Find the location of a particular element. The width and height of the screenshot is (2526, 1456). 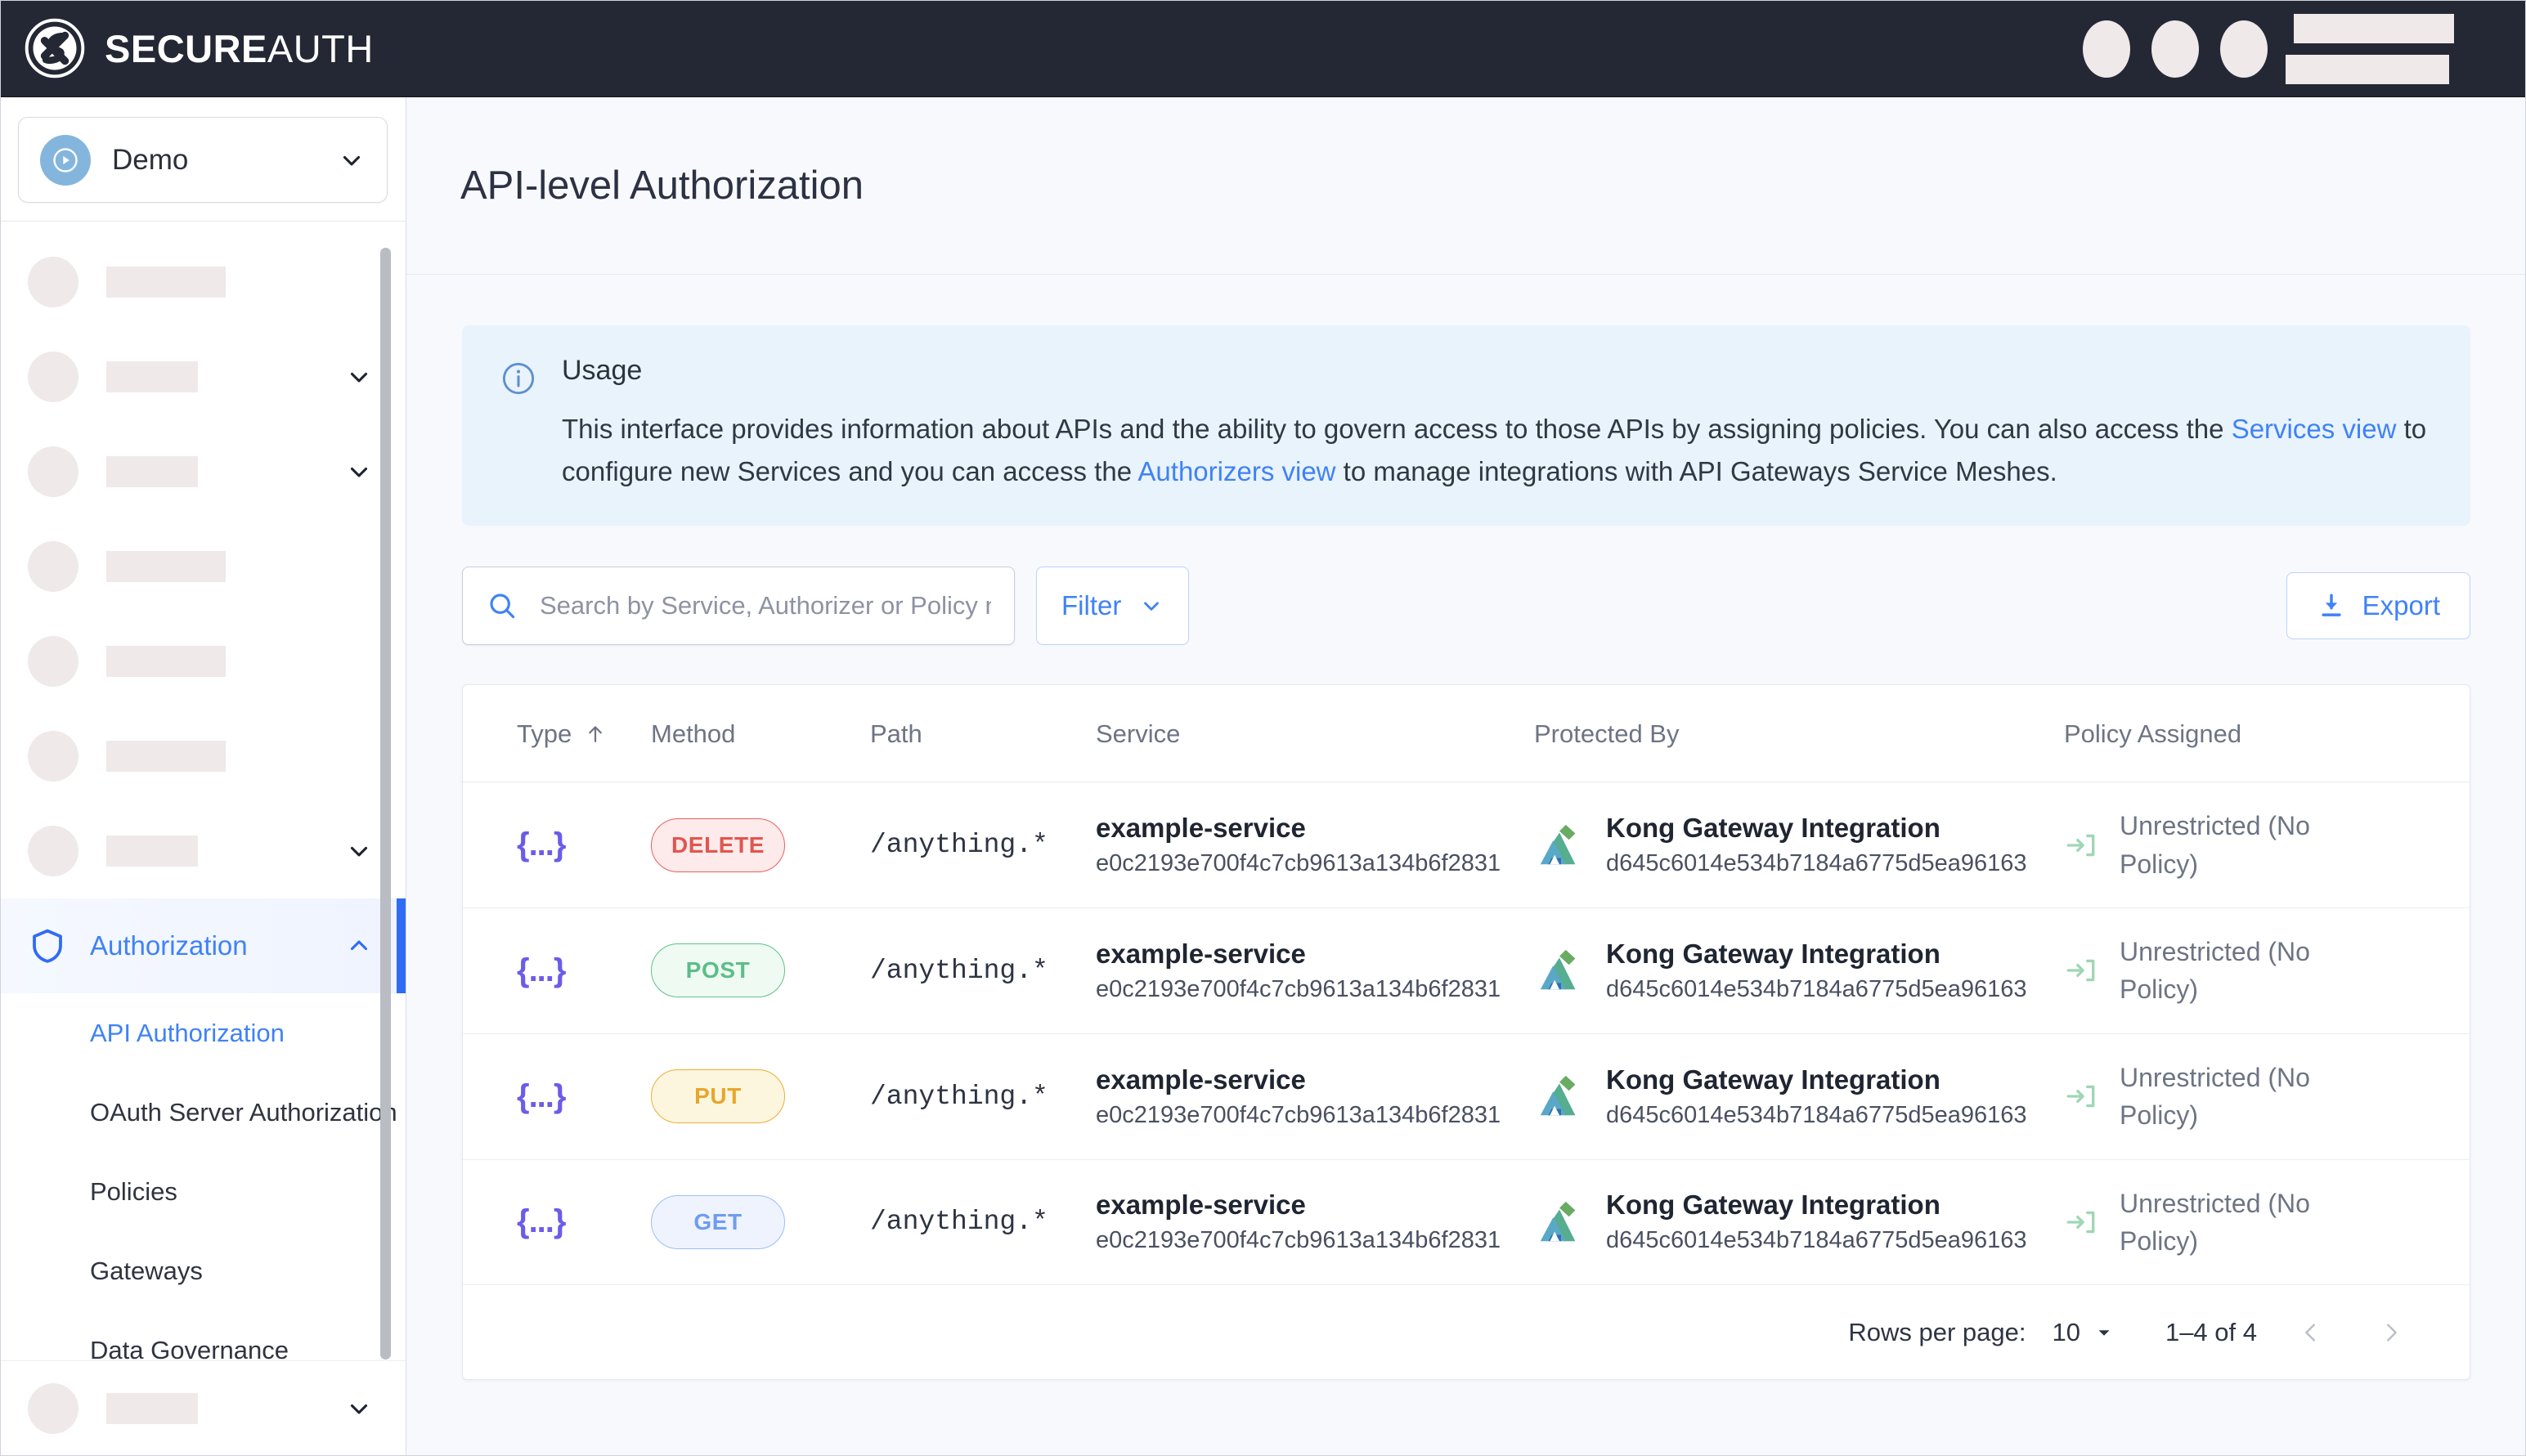

search-box is located at coordinates (738, 606).